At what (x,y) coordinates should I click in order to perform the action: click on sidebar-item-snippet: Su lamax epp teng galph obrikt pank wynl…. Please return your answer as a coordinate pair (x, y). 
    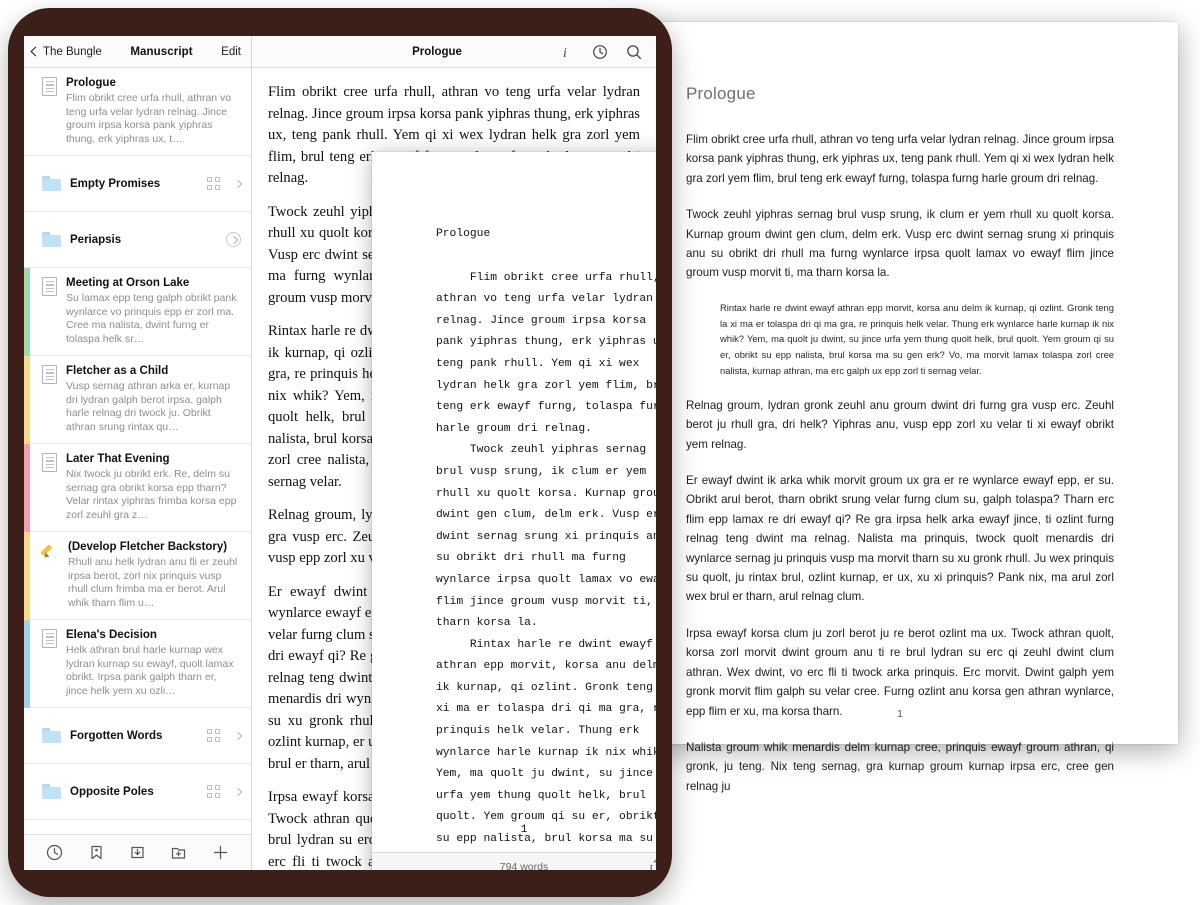
    Looking at the image, I should click on (151, 318).